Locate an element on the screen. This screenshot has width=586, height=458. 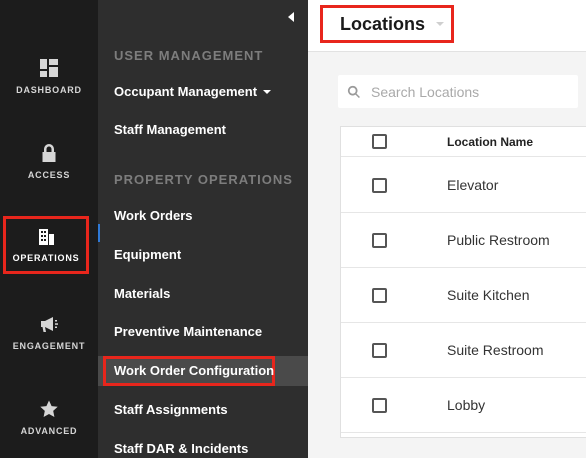
rail-item-advanced: ADVANCED is located at coordinates (49, 417).